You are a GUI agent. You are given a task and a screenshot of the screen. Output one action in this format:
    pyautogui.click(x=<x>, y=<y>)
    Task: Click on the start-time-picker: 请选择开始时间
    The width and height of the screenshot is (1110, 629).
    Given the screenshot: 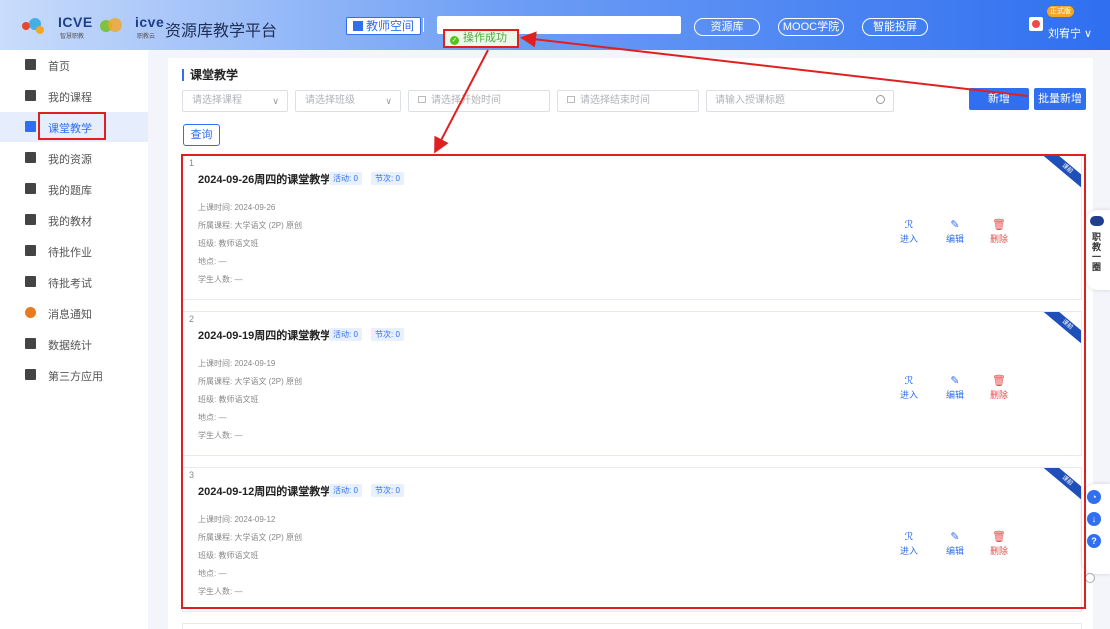 What is the action you would take?
    pyautogui.click(x=479, y=101)
    